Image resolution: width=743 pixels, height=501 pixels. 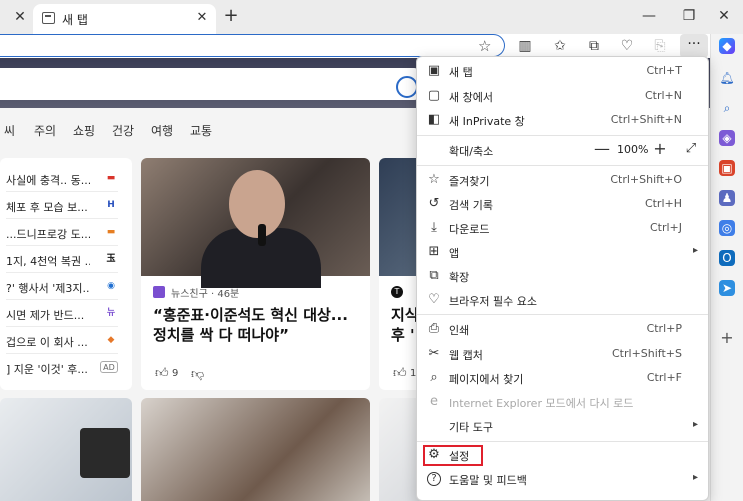 What do you see at coordinates (434, 119) in the screenshot?
I see `inprivate-icon: ◧` at bounding box center [434, 119].